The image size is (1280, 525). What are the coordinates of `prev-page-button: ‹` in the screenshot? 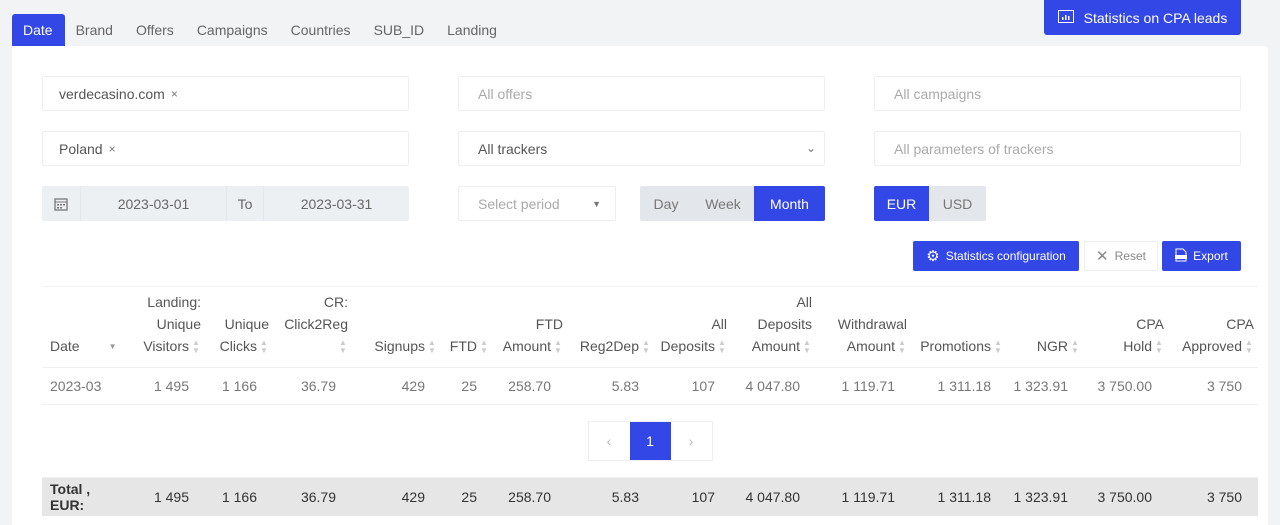 It's located at (609, 441).